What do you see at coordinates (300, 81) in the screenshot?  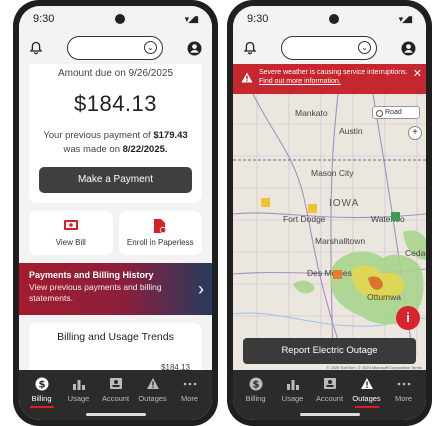 I see `alert-more-info-link: Find out more information.` at bounding box center [300, 81].